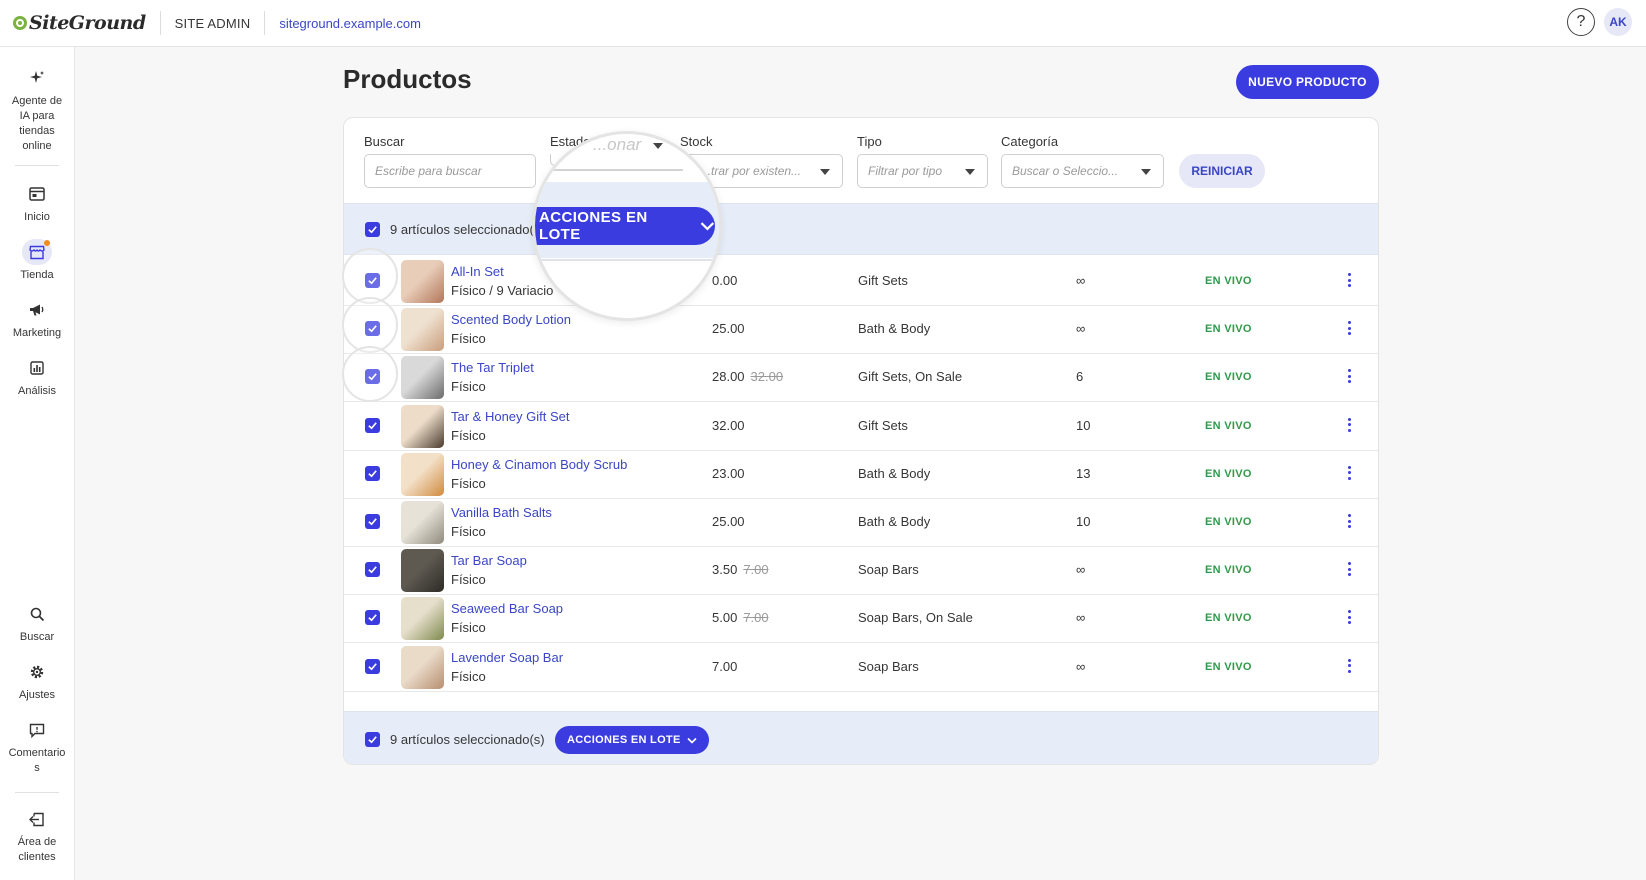 This screenshot has width=1646, height=880. What do you see at coordinates (37, 252) in the screenshot?
I see `store-icon` at bounding box center [37, 252].